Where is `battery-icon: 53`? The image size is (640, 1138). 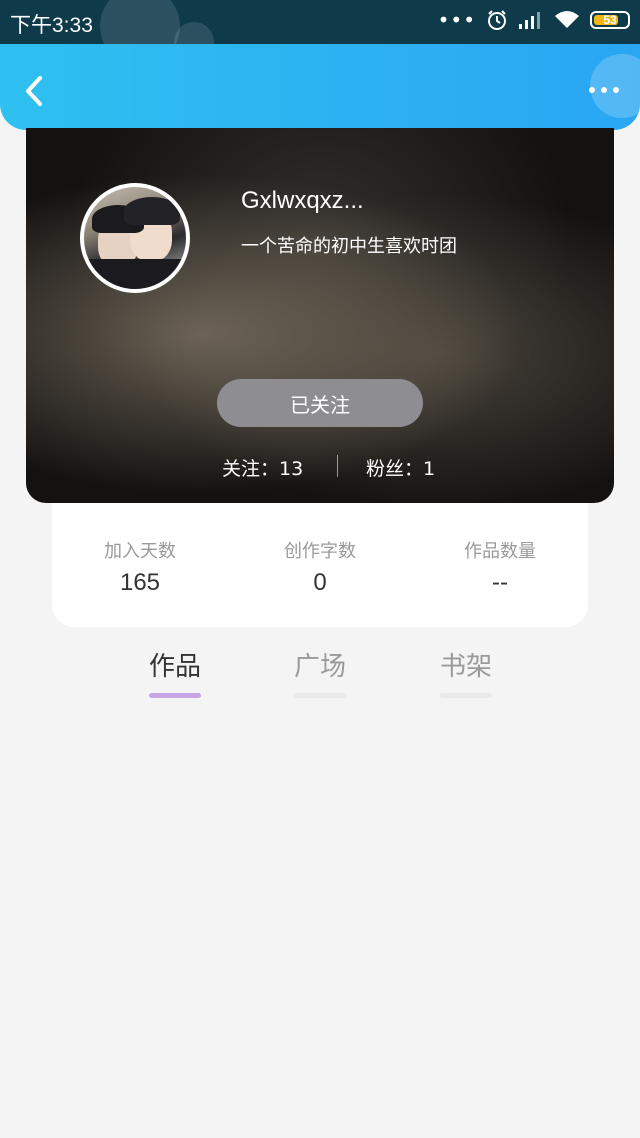
battery-icon: 53 is located at coordinates (610, 20).